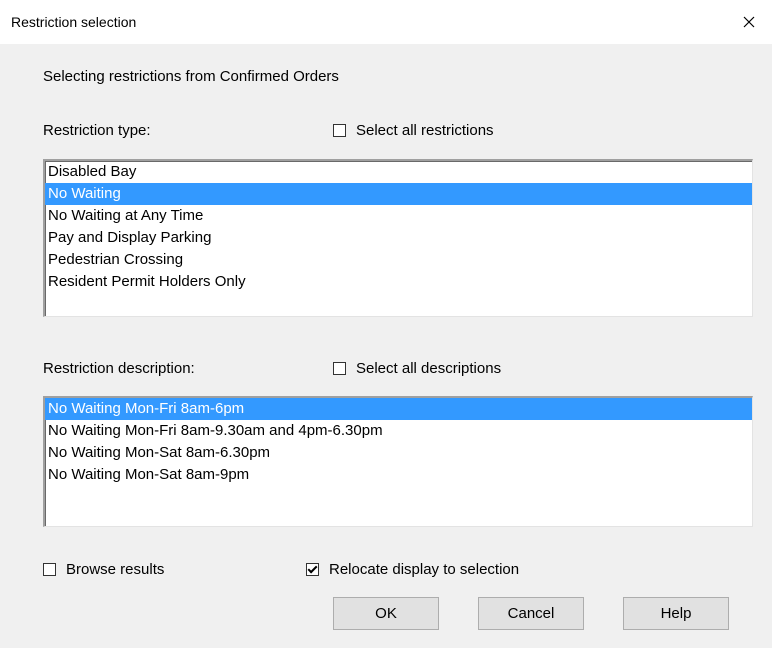  I want to click on list-item: Pedestrian Crossing, so click(398, 260).